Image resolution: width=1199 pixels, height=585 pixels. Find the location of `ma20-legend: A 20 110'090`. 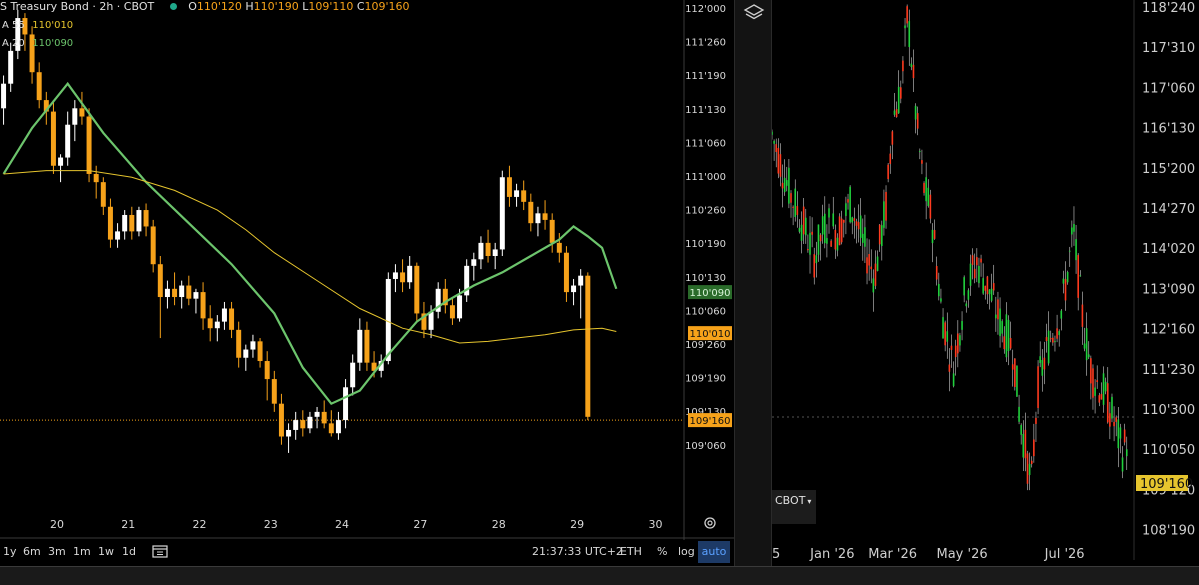

ma20-legend: A 20 110'090 is located at coordinates (37, 42).